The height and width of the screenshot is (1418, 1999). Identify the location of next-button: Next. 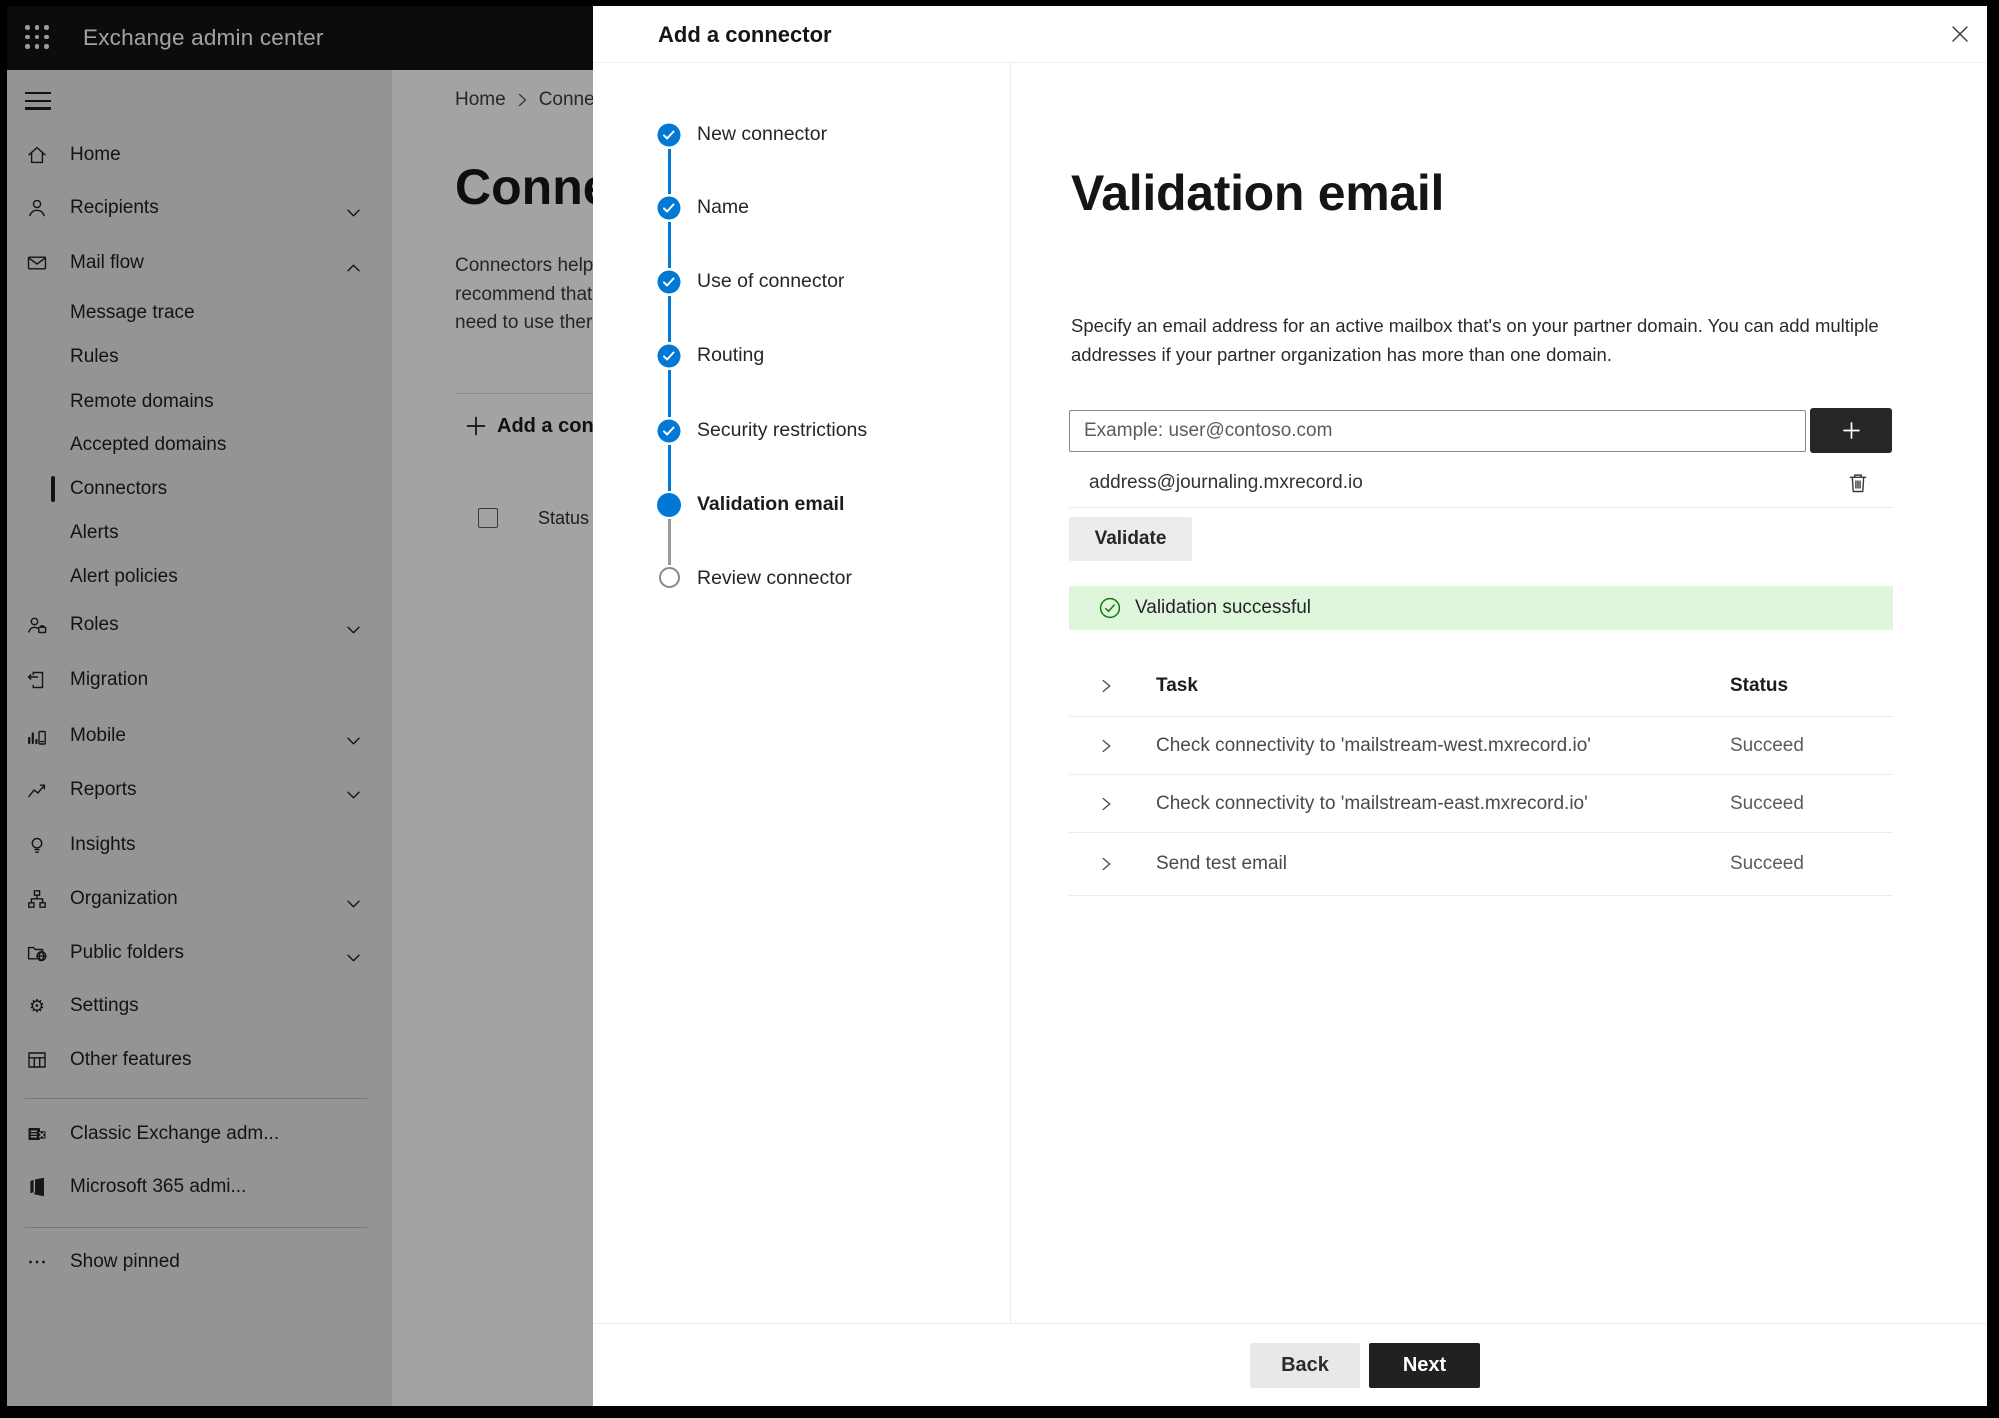
(1424, 1365).